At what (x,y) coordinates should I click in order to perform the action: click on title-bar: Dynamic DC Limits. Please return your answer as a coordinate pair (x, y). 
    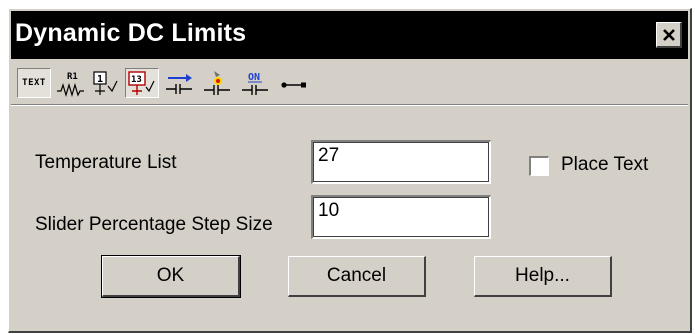
    Looking at the image, I should click on (349, 35).